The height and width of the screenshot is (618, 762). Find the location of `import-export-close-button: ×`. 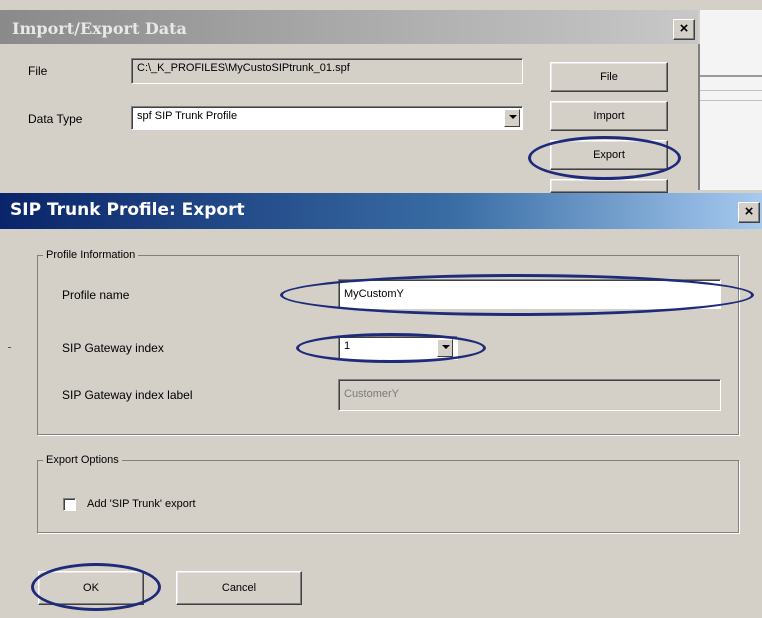

import-export-close-button: × is located at coordinates (684, 29).